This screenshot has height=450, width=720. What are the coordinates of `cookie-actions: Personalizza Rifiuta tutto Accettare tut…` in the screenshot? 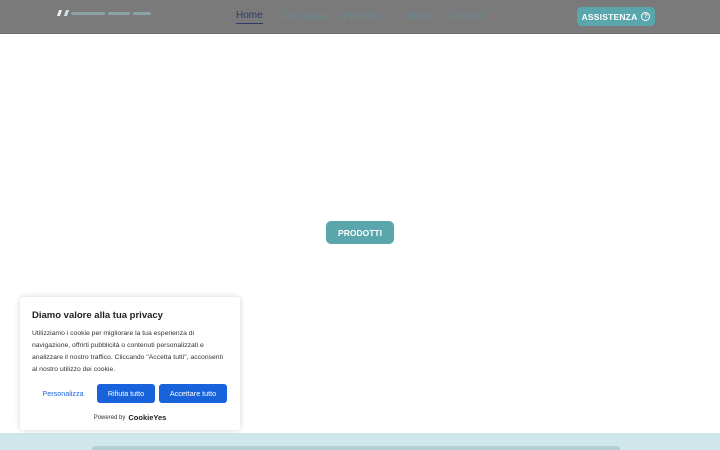 It's located at (130, 393).